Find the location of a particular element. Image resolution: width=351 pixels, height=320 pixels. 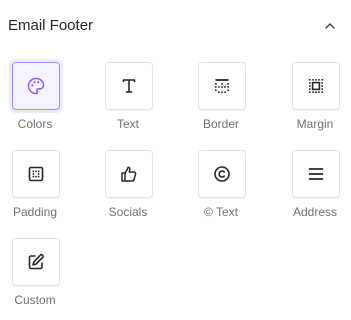

tile-socials: Socials is located at coordinates (129, 185).